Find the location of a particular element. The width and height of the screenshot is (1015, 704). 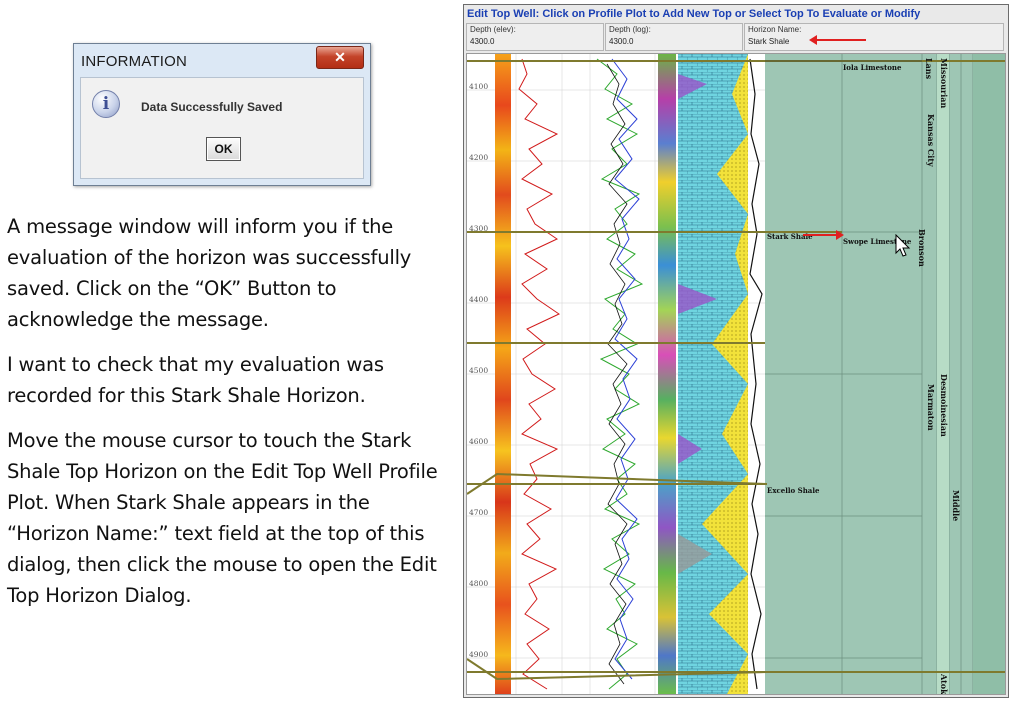

unit-atoka: Atoka is located at coordinates (944, 684).